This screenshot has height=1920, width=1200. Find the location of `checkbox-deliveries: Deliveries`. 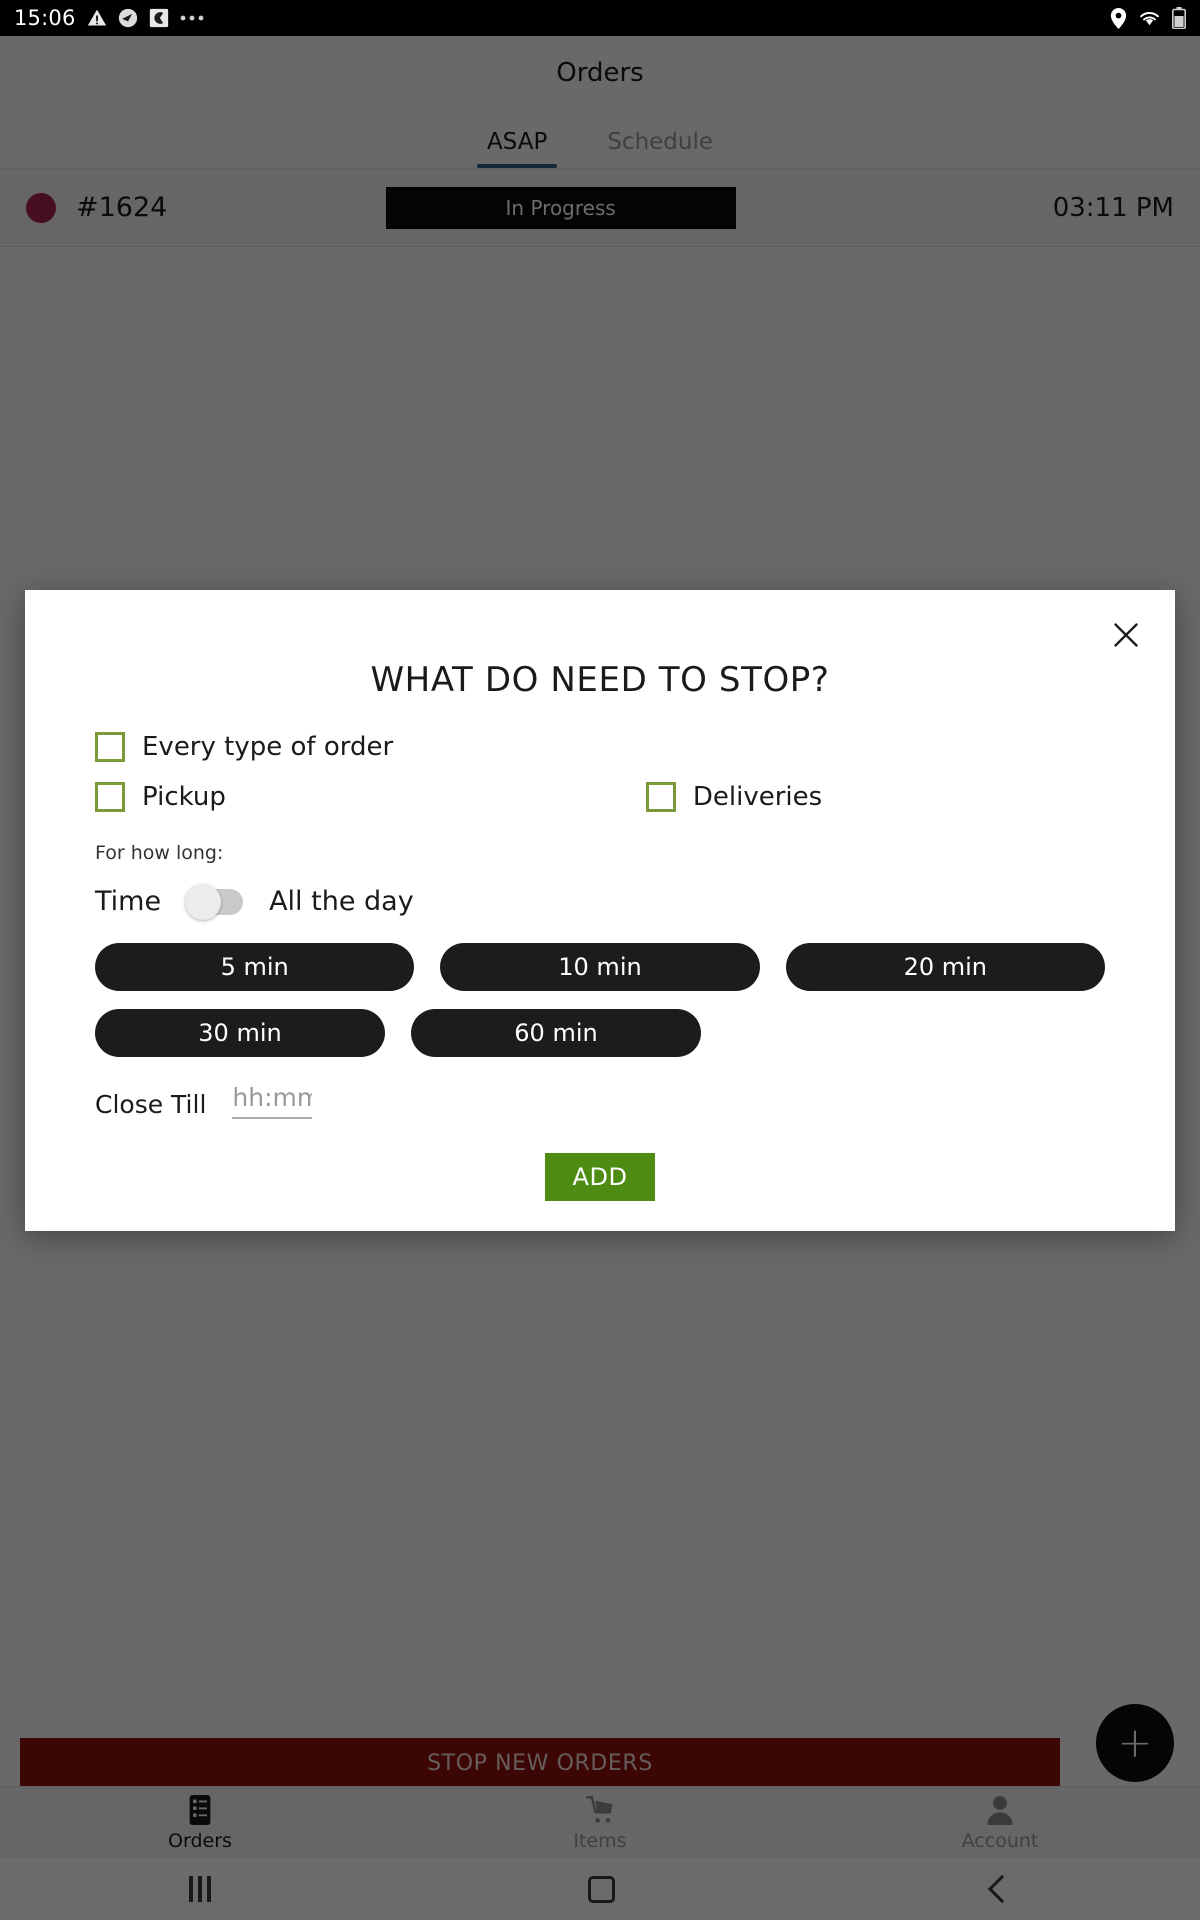

checkbox-deliveries: Deliveries is located at coordinates (734, 797).